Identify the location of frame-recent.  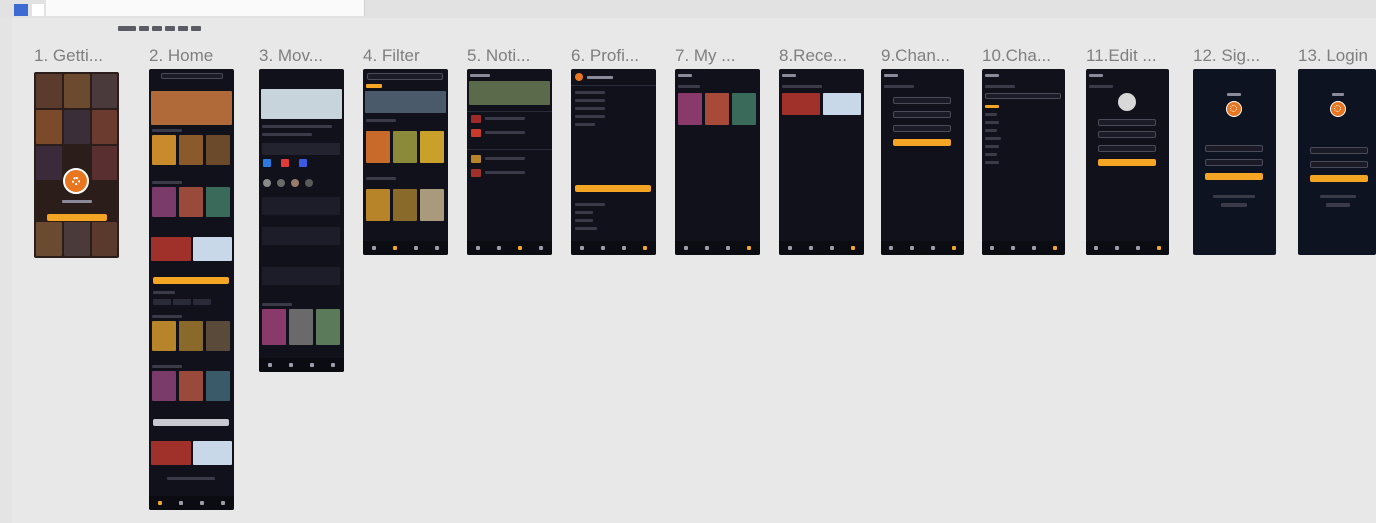
(821, 162).